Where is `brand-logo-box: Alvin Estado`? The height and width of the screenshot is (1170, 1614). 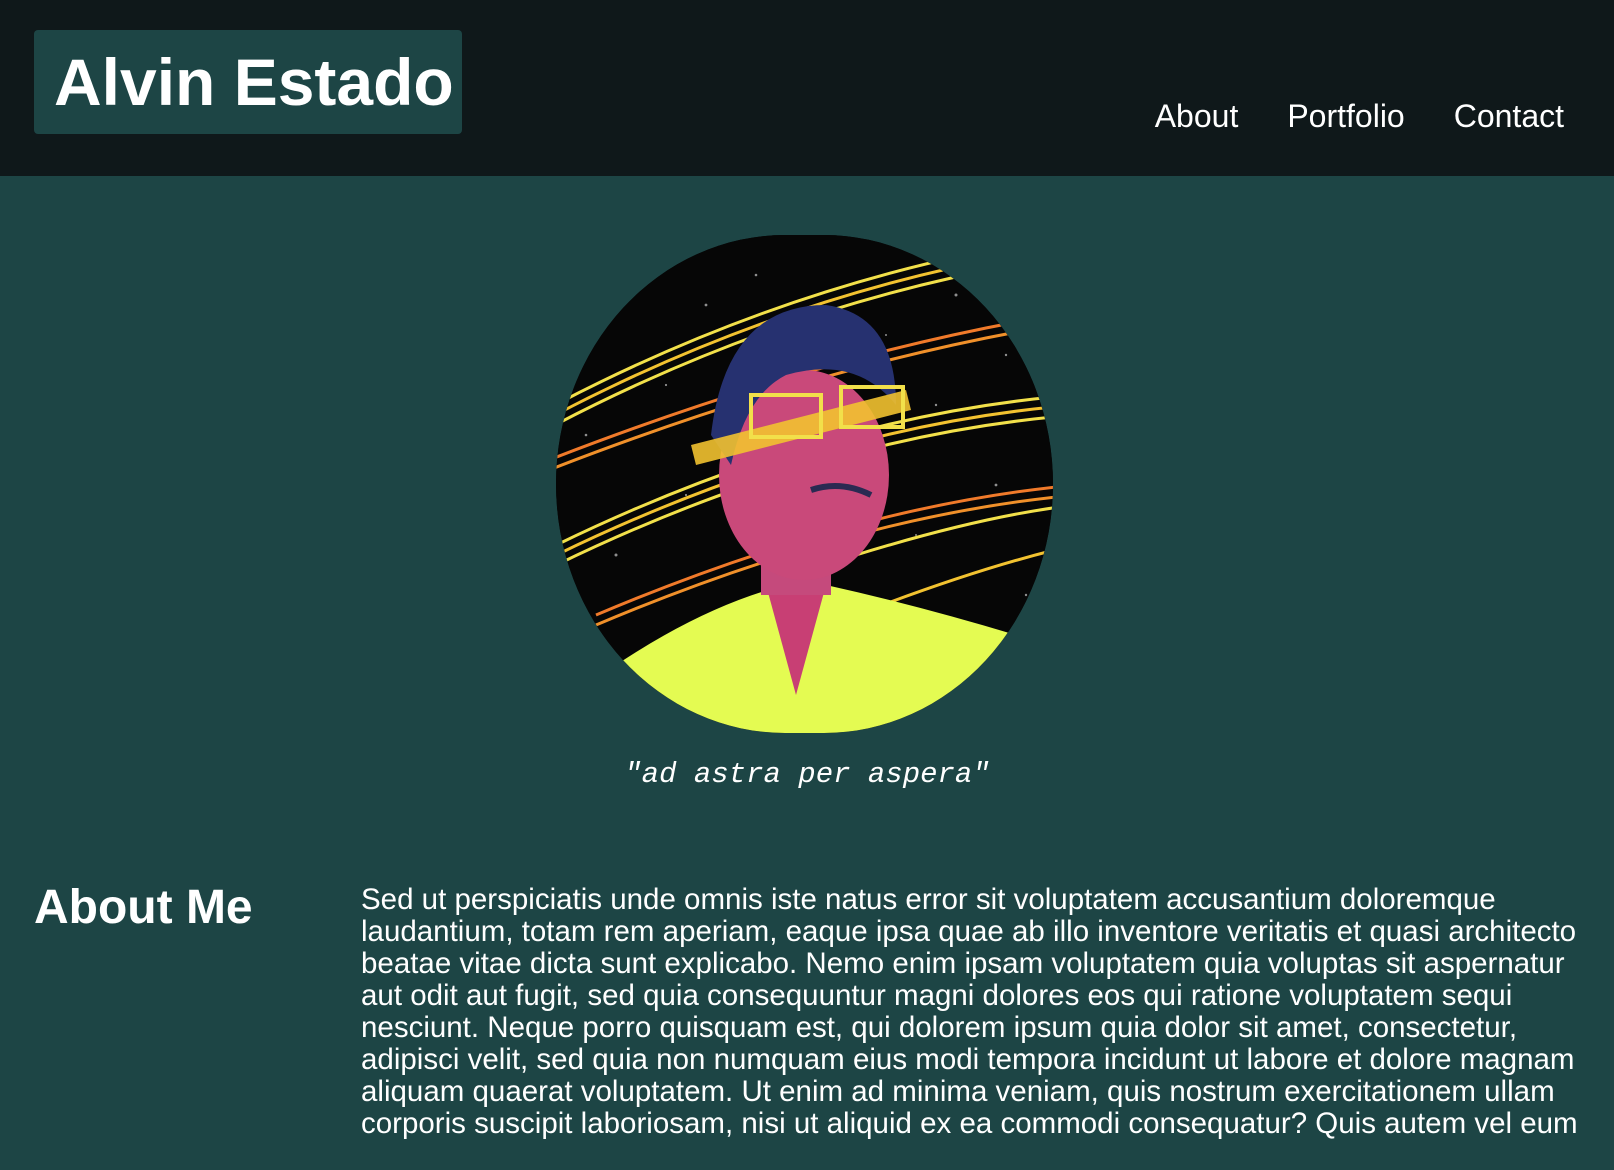
brand-logo-box: Alvin Estado is located at coordinates (248, 82).